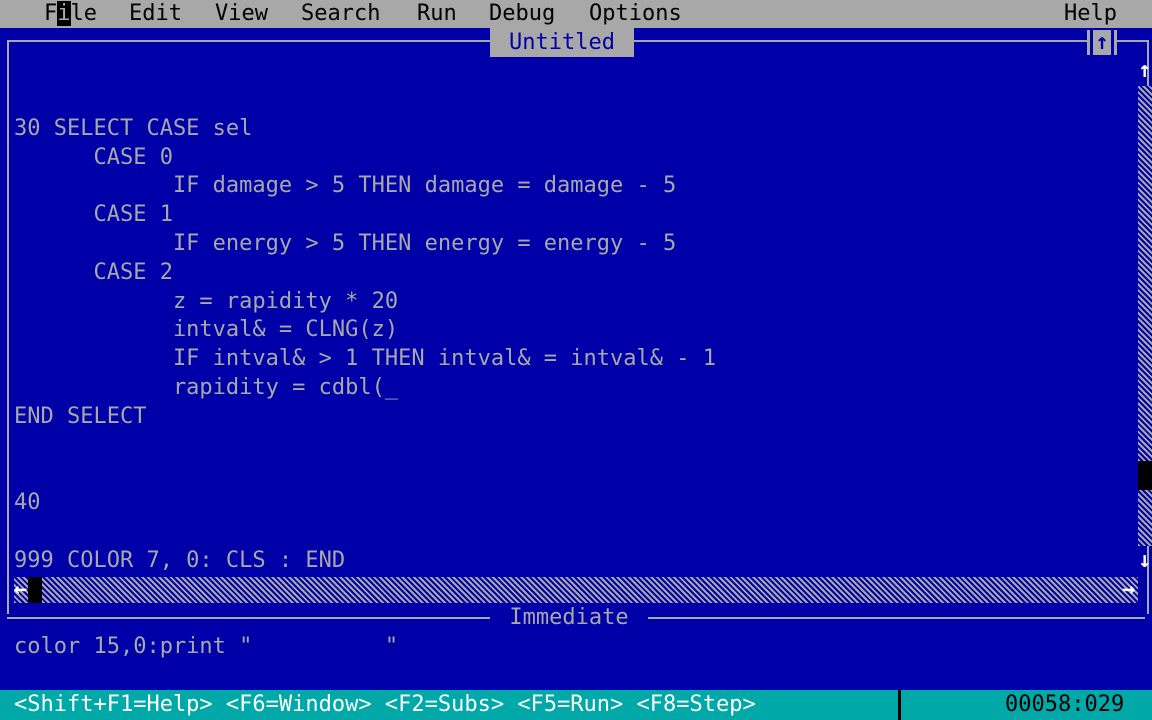 The height and width of the screenshot is (720, 1152). I want to click on horizontal-scroll-thumb, so click(35, 590).